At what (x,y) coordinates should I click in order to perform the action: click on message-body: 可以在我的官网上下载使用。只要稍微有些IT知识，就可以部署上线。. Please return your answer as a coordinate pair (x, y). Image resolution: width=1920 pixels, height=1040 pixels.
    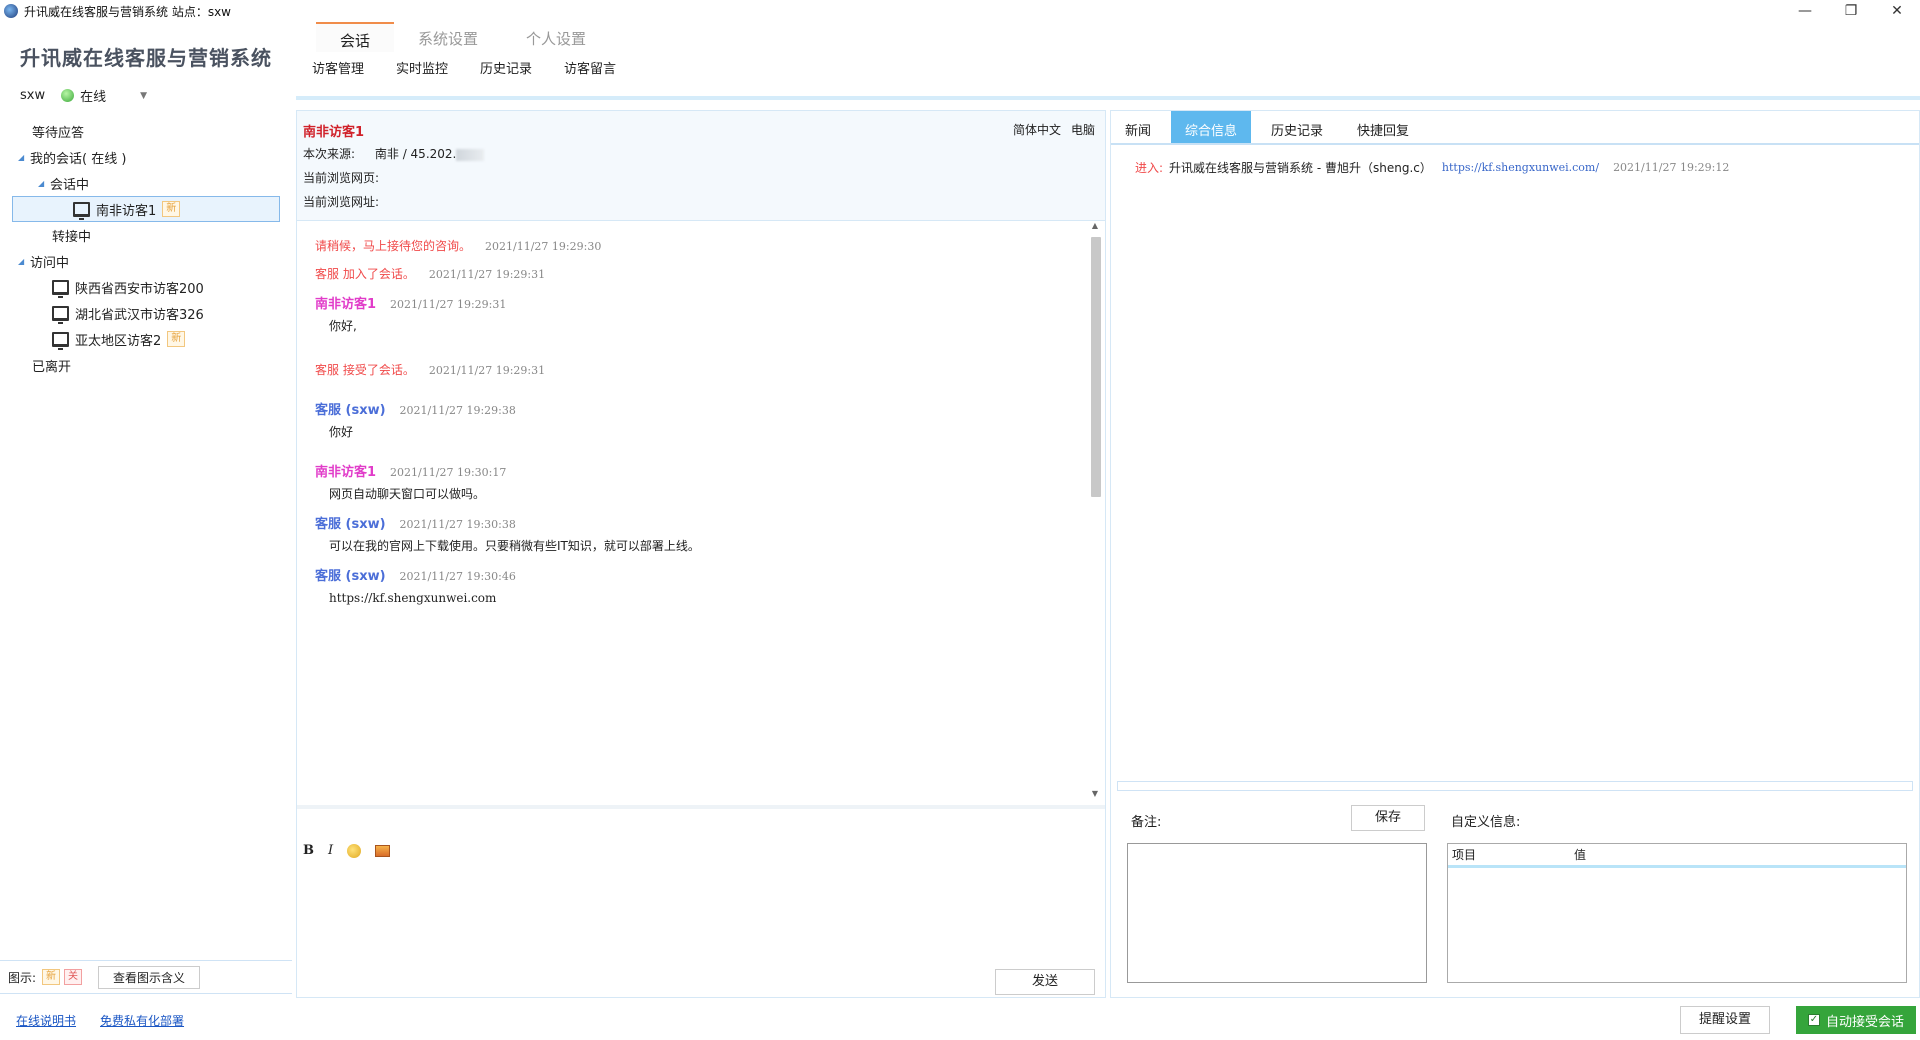
    Looking at the image, I should click on (514, 546).